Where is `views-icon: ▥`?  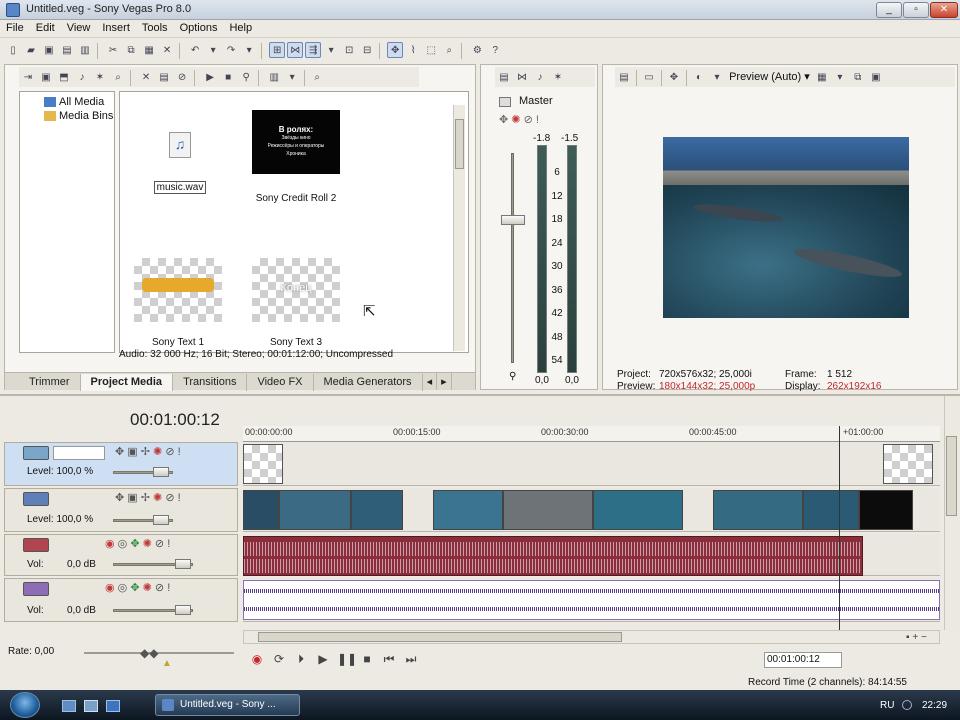 views-icon: ▥ is located at coordinates (274, 77).